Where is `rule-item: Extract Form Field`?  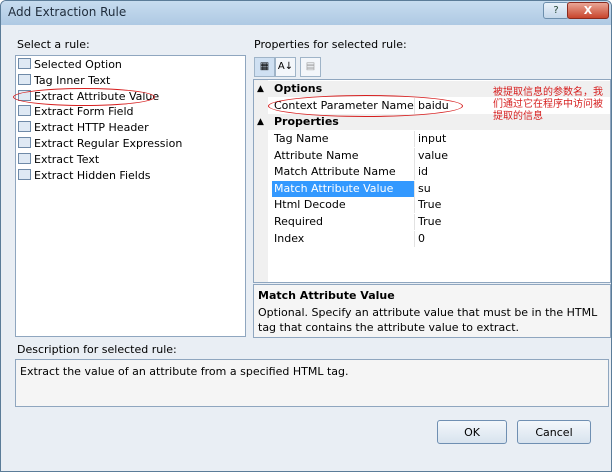 rule-item: Extract Form Field is located at coordinates (76, 111).